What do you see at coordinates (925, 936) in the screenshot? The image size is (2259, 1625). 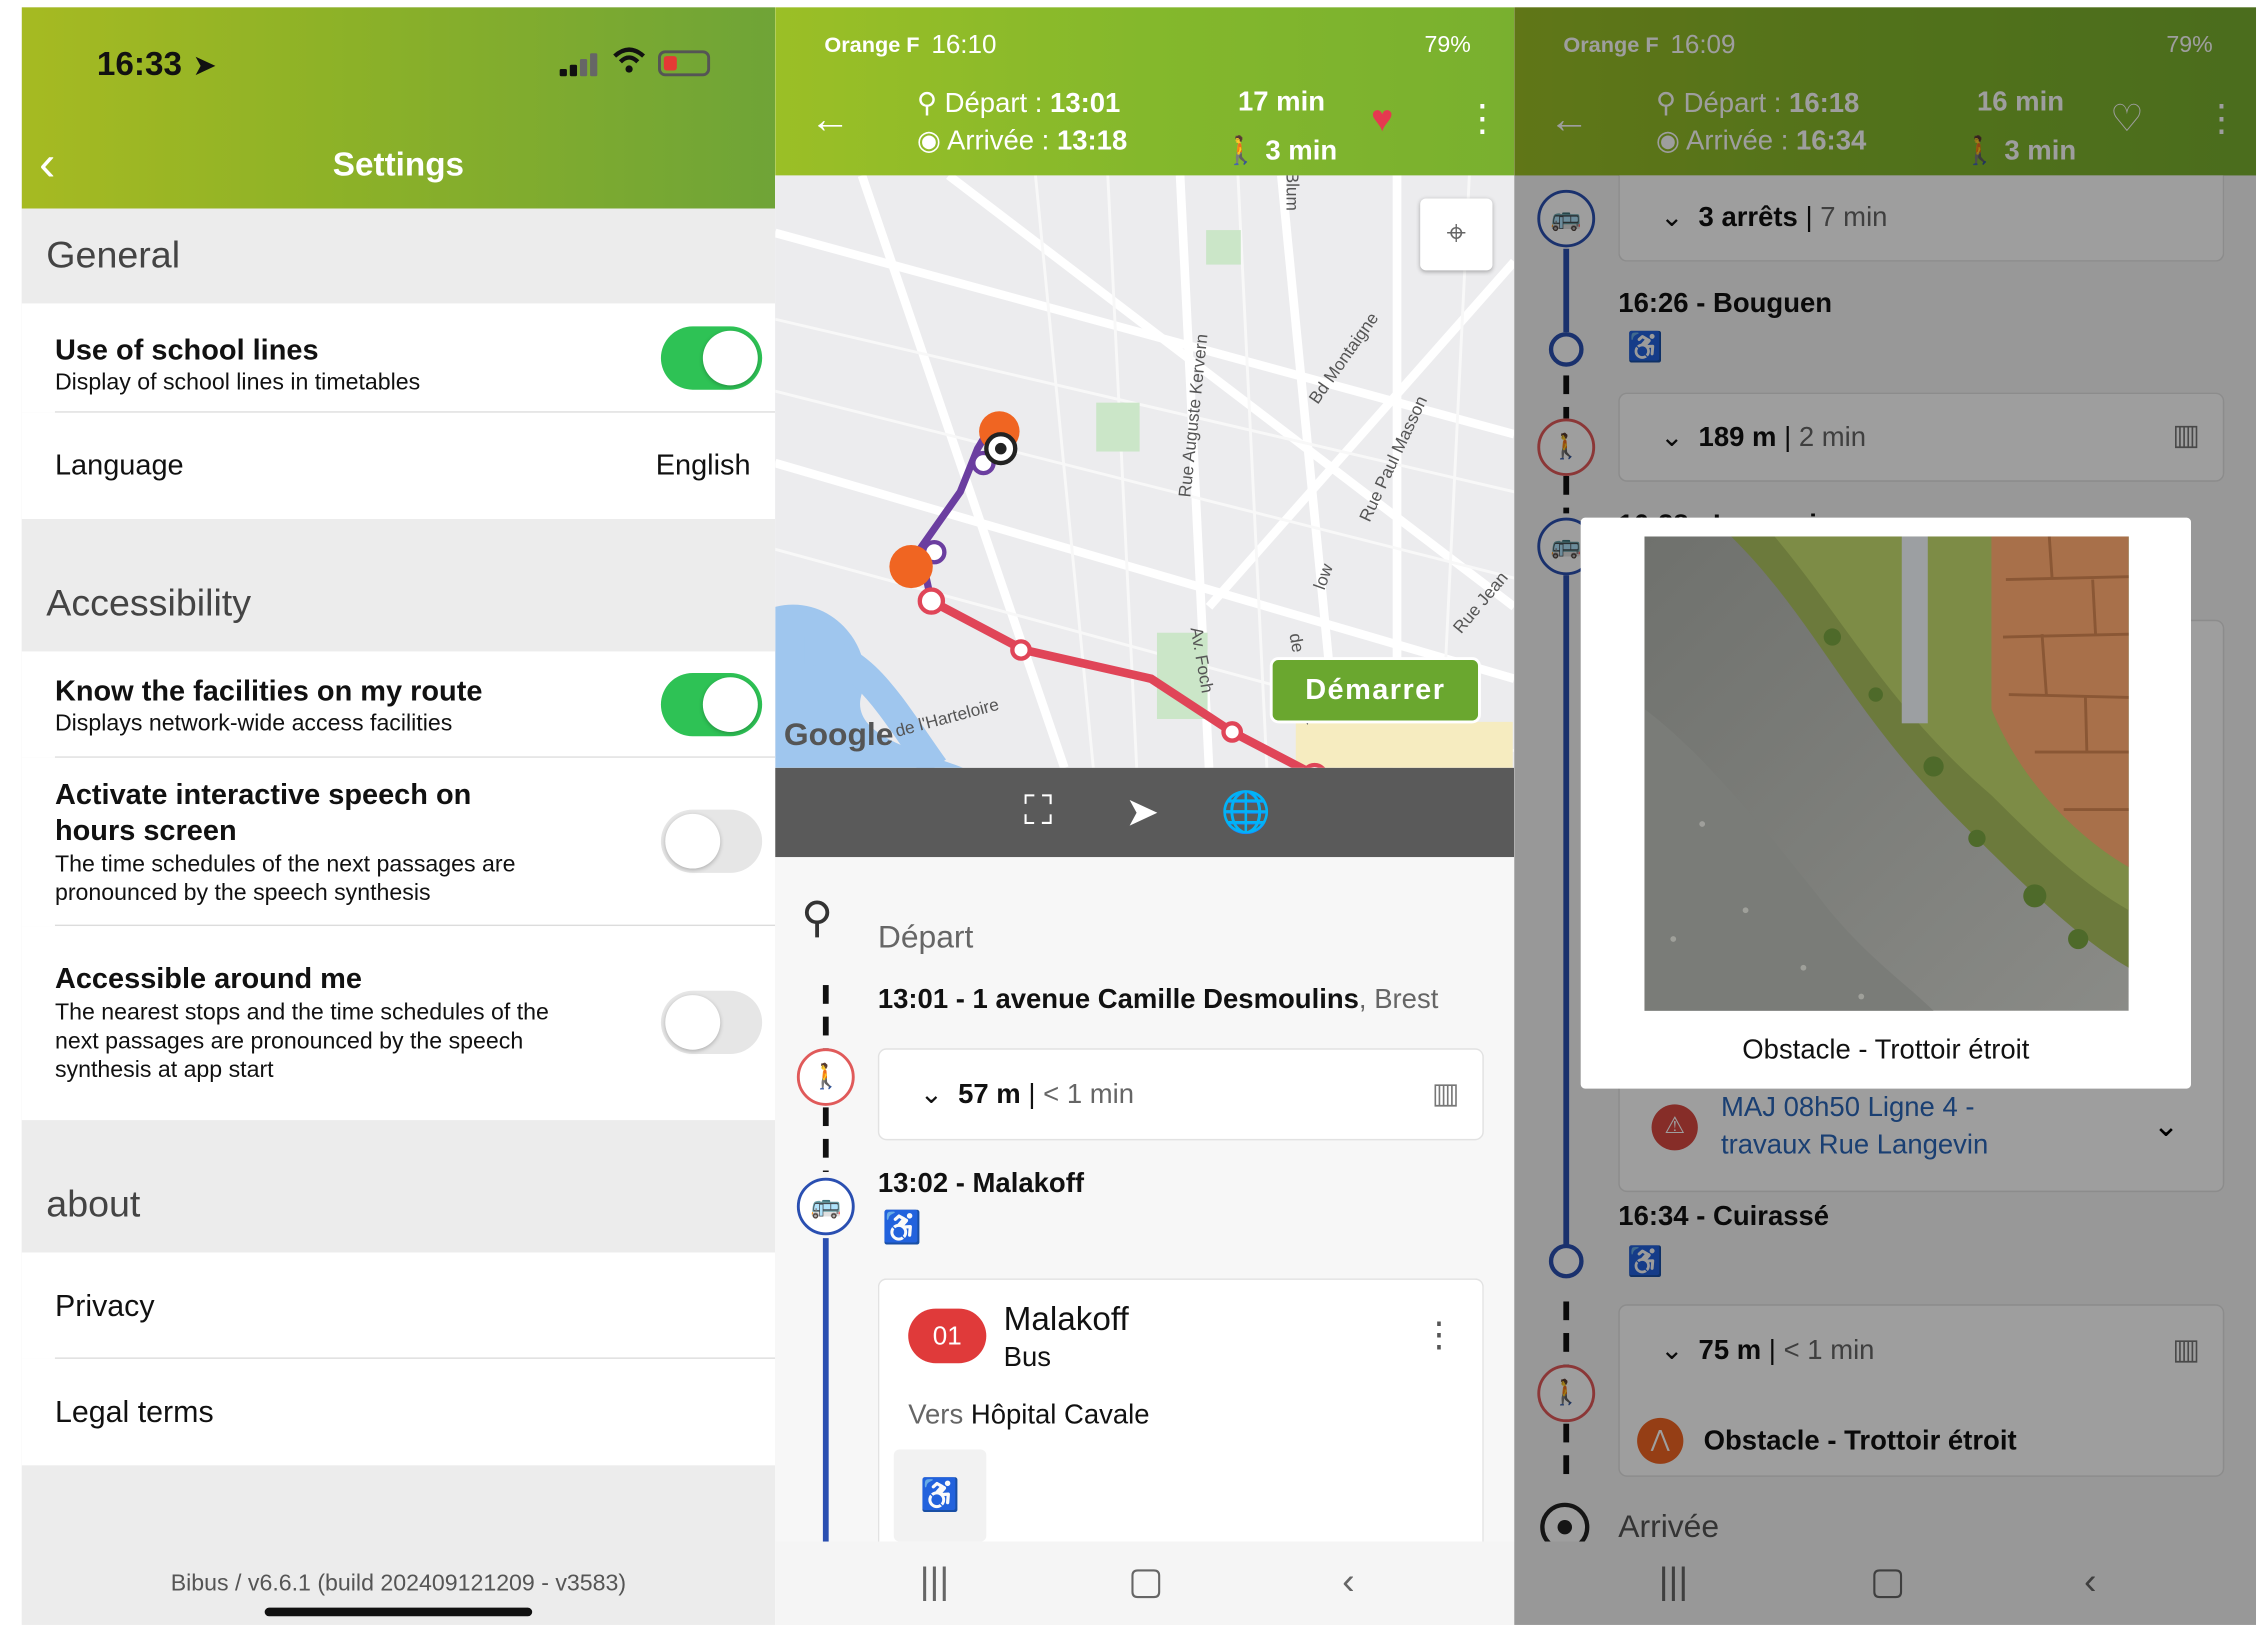 I see `departure-title: Départ` at bounding box center [925, 936].